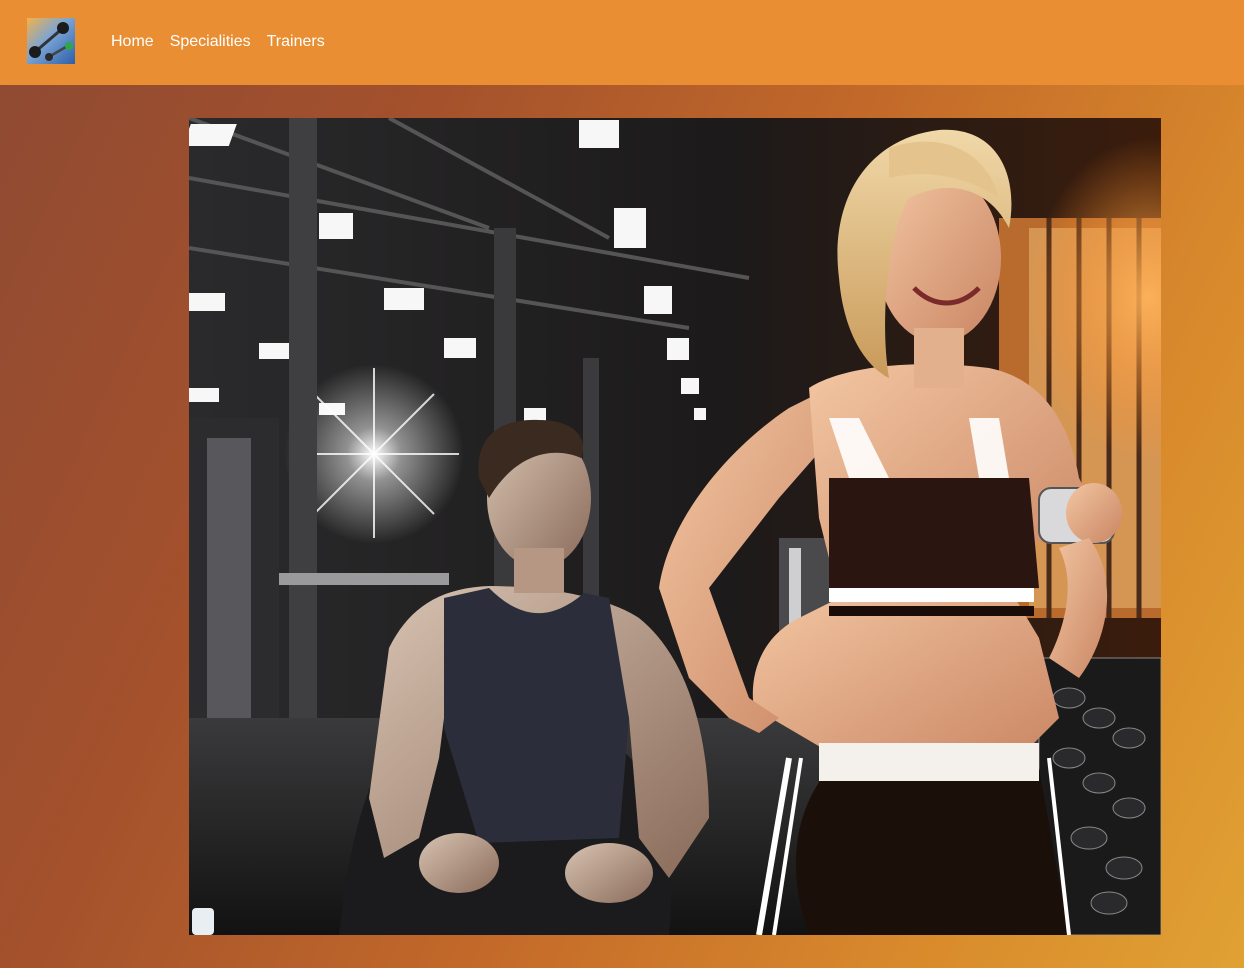  I want to click on nav-links: Home Specialities Trainers, so click(218, 42).